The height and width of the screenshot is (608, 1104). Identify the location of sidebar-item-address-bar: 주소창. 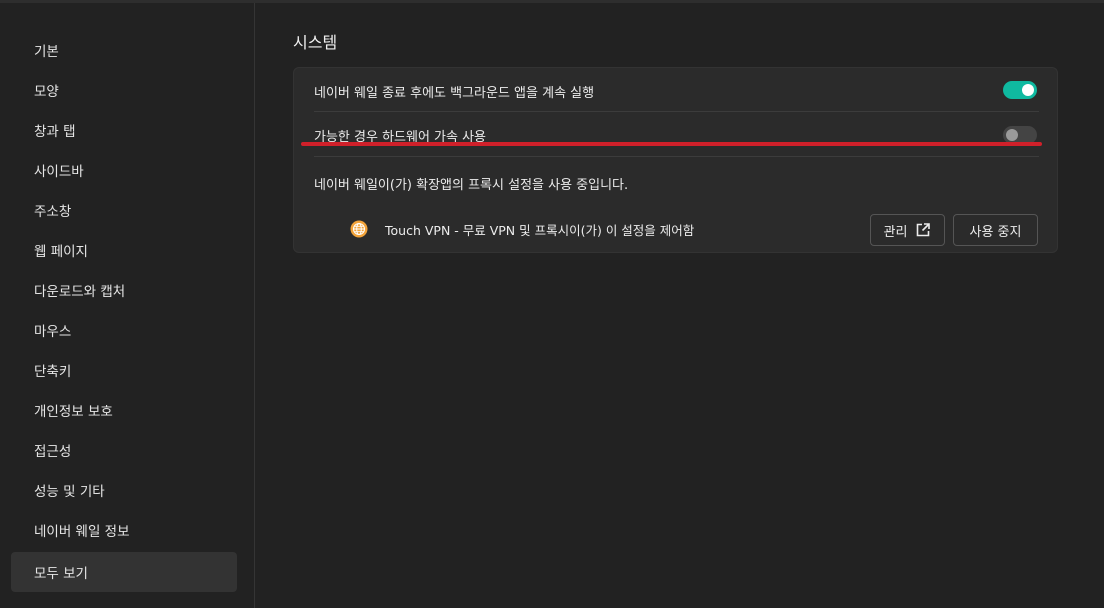
(124, 210).